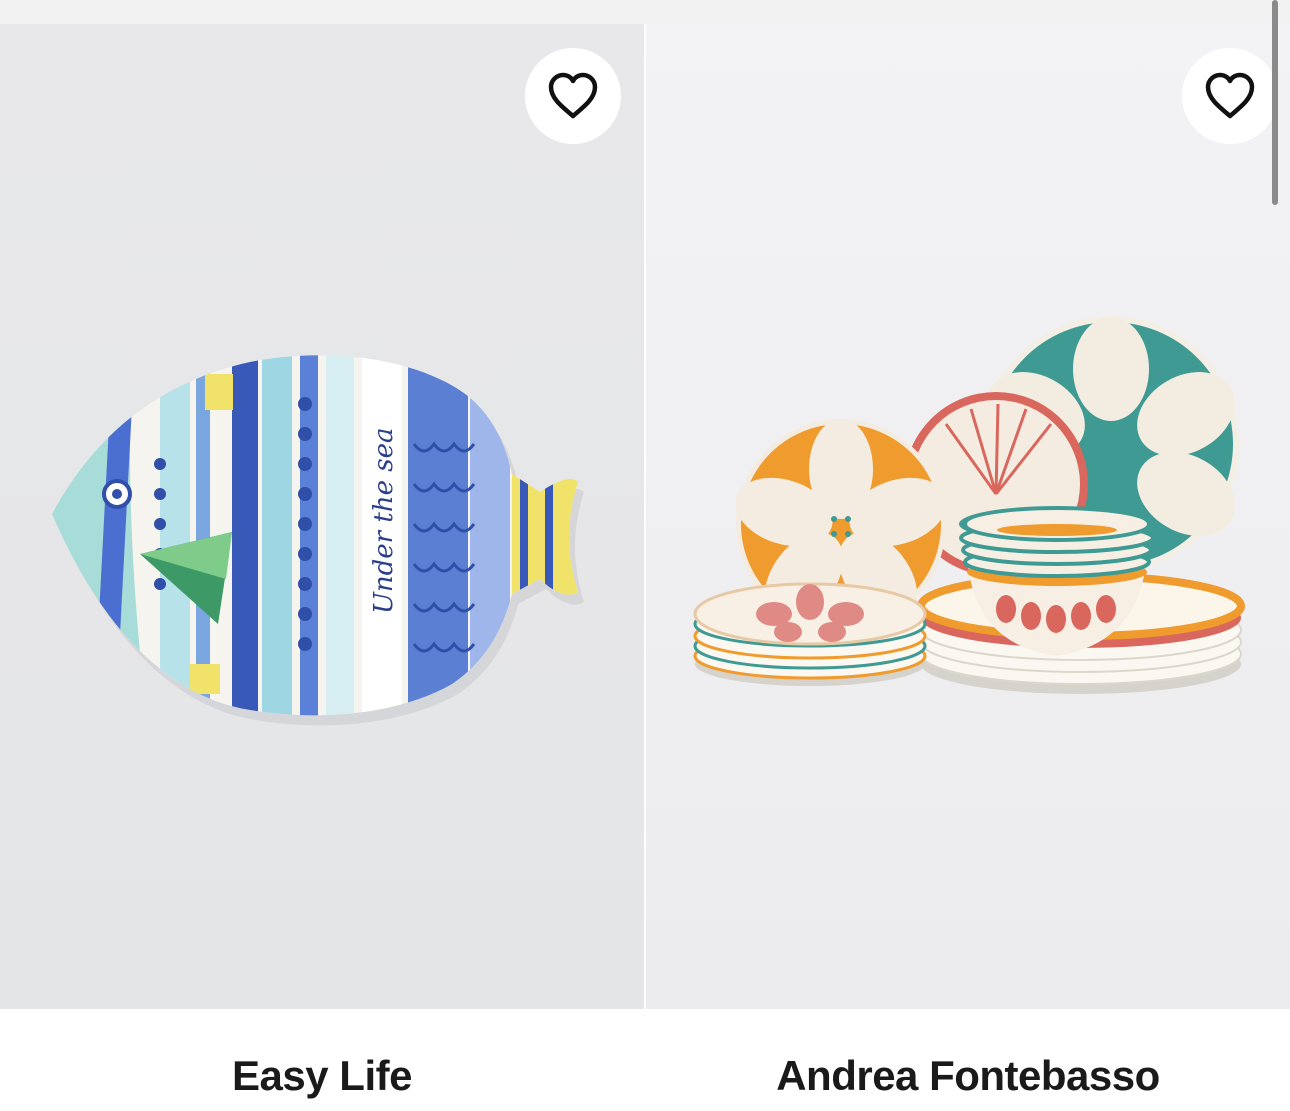 Image resolution: width=1290 pixels, height=1111 pixels. Describe the element at coordinates (645, 12) in the screenshot. I see `top-strip` at that location.